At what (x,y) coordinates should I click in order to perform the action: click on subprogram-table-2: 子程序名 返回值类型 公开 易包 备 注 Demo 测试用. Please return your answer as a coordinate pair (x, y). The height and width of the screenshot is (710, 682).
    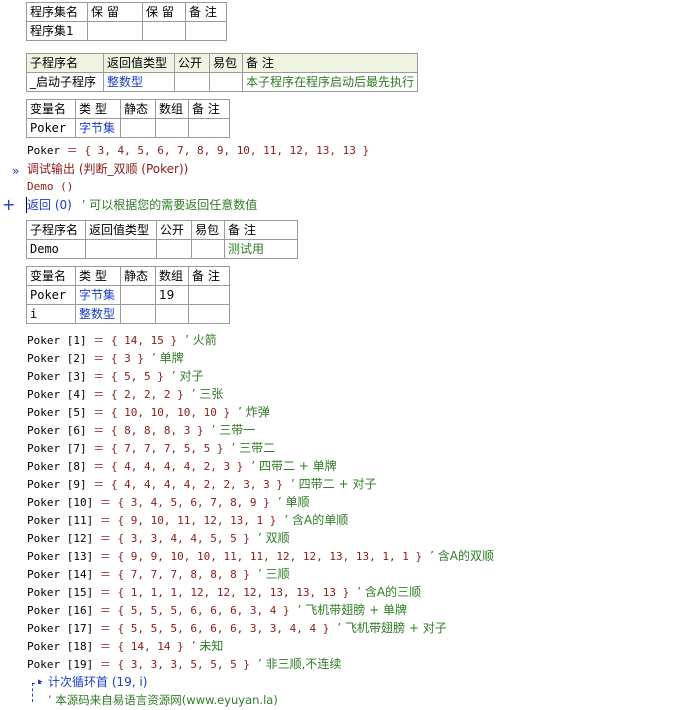
    Looking at the image, I should click on (162, 239).